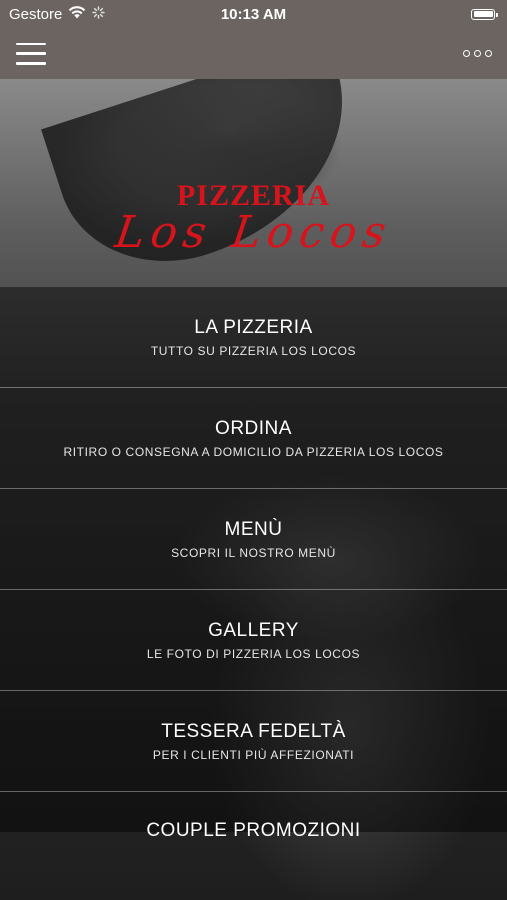 The width and height of the screenshot is (507, 900). I want to click on menu-item-title: GALLERY, so click(253, 630).